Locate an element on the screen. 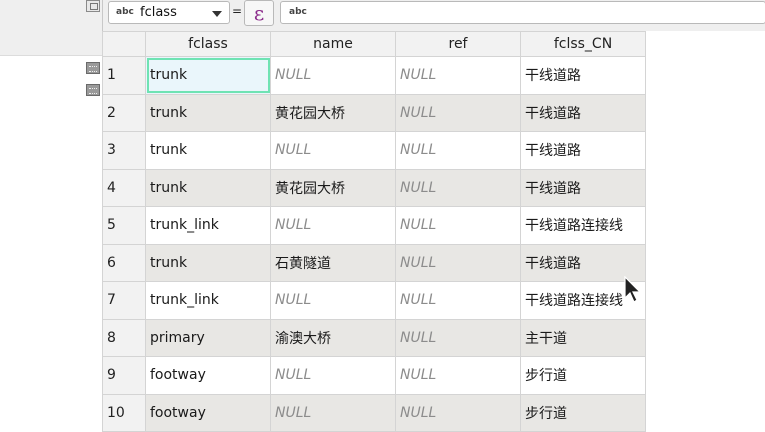  window-restore-icon is located at coordinates (93, 6).